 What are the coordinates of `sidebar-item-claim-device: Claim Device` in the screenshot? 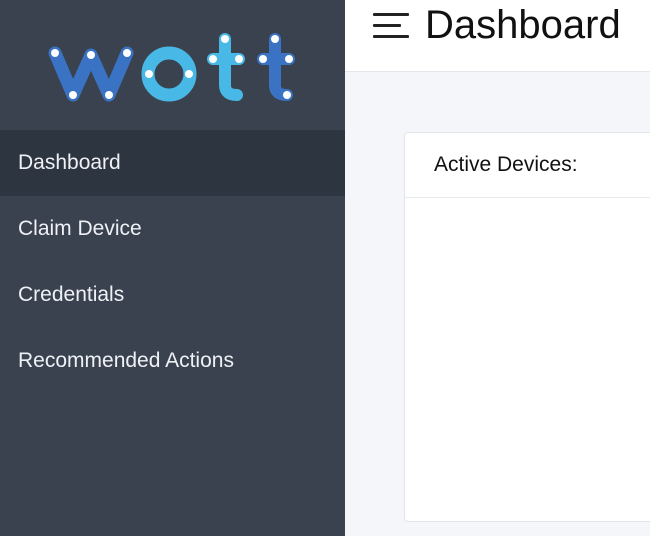 It's located at (172, 229).